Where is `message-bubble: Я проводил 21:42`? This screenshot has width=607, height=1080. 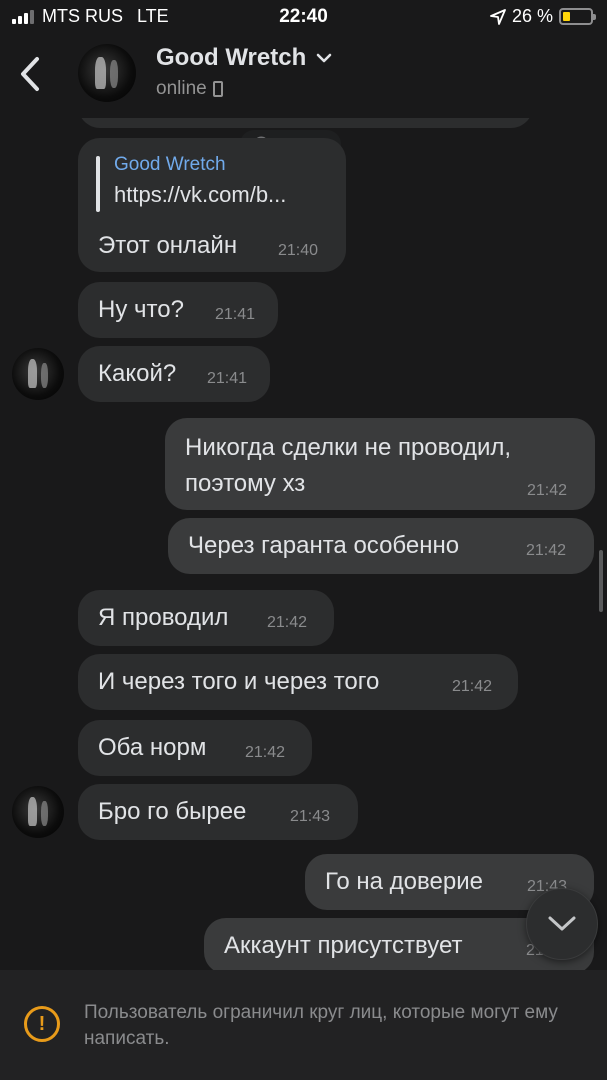 message-bubble: Я проводил 21:42 is located at coordinates (206, 618).